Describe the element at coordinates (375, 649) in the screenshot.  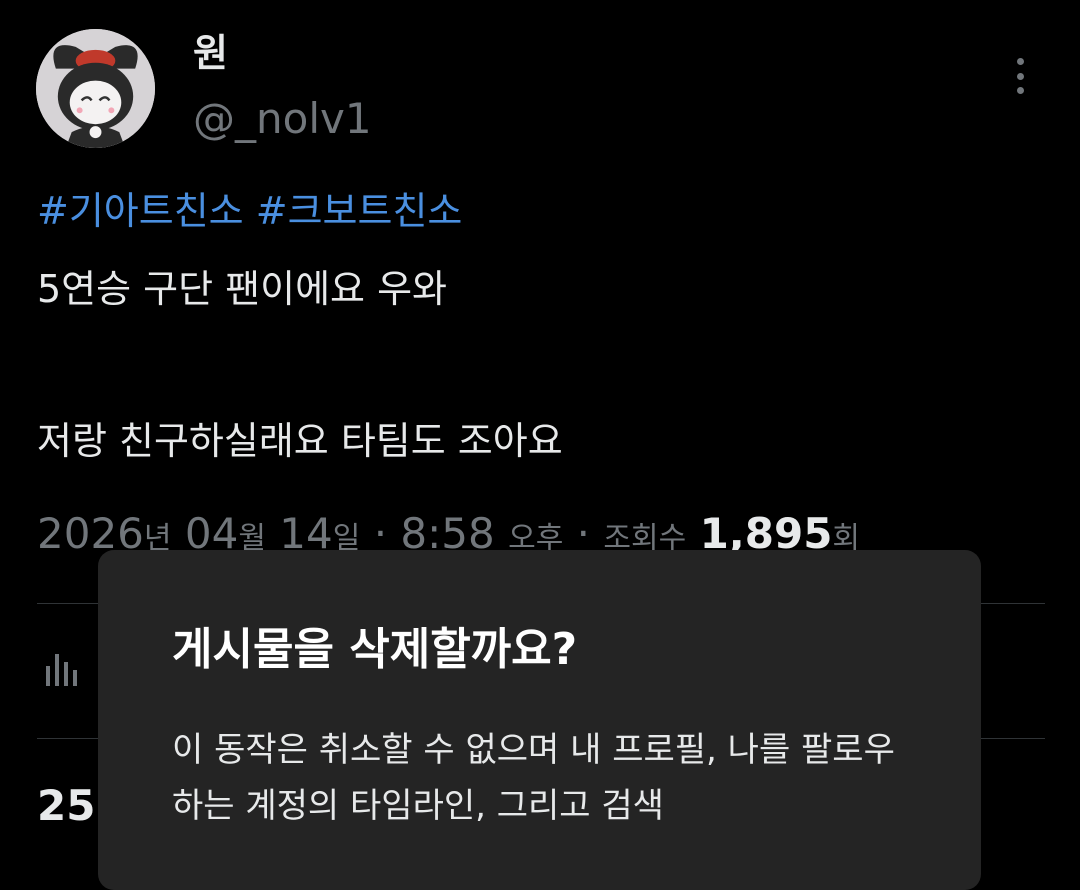
I see `dialog-title: 게시물을 삭제할까요?` at that location.